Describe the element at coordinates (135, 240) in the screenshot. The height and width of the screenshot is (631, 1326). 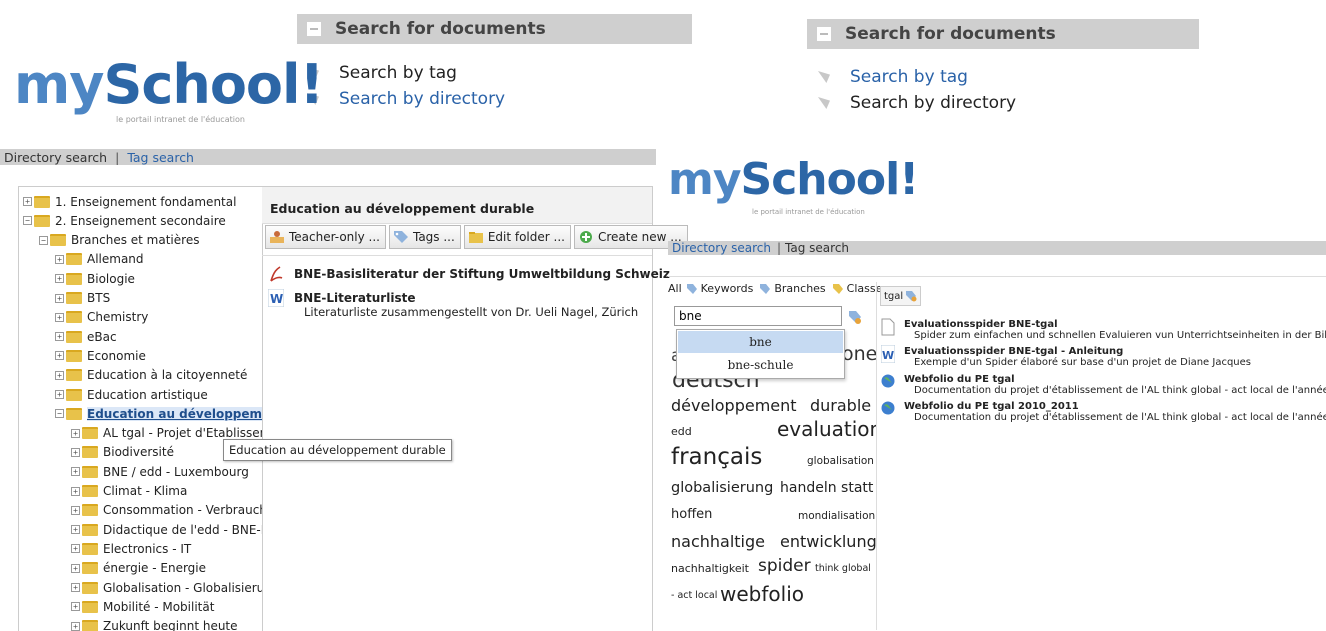
I see `tree-node-label: Branches et matières` at that location.